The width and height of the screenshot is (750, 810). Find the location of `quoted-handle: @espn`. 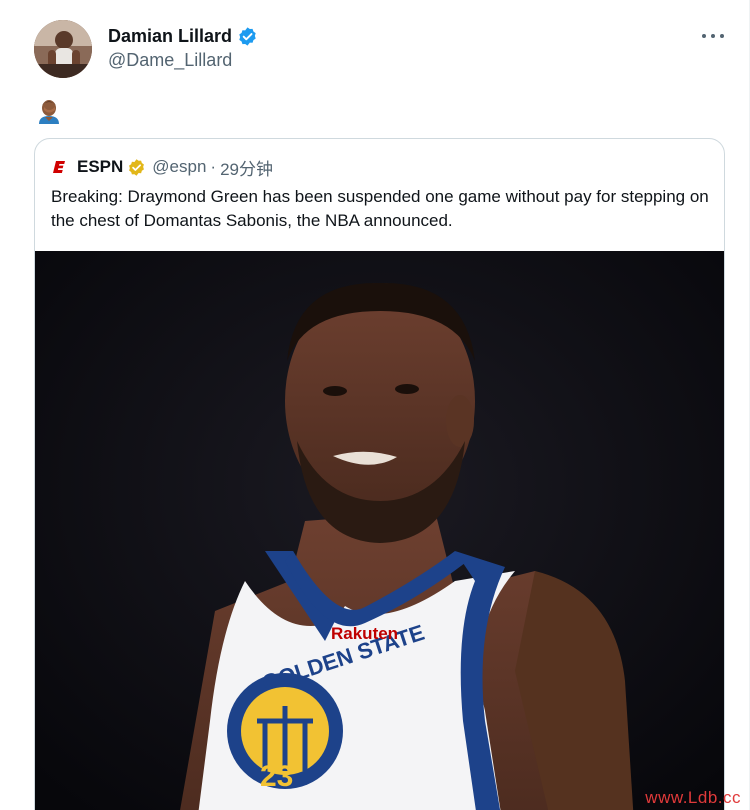

quoted-handle: @espn is located at coordinates (179, 167).